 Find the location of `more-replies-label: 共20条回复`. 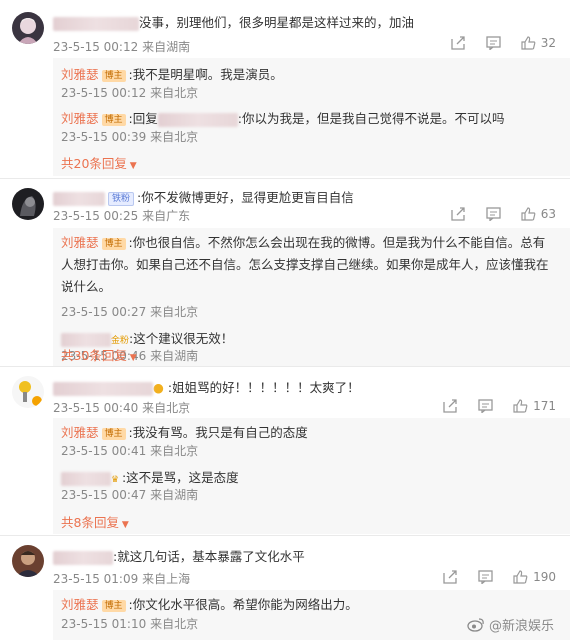

more-replies-label: 共20条回复 is located at coordinates (94, 163).